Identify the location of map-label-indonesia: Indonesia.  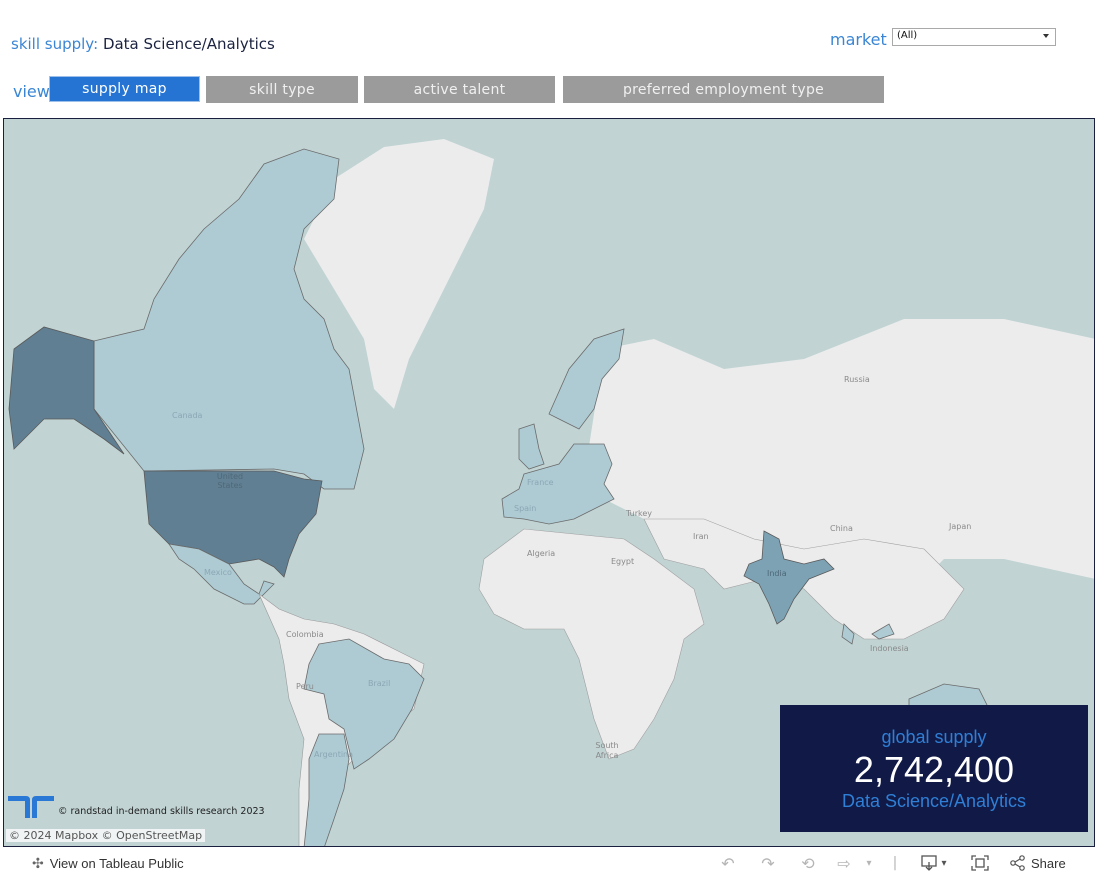
(889, 648).